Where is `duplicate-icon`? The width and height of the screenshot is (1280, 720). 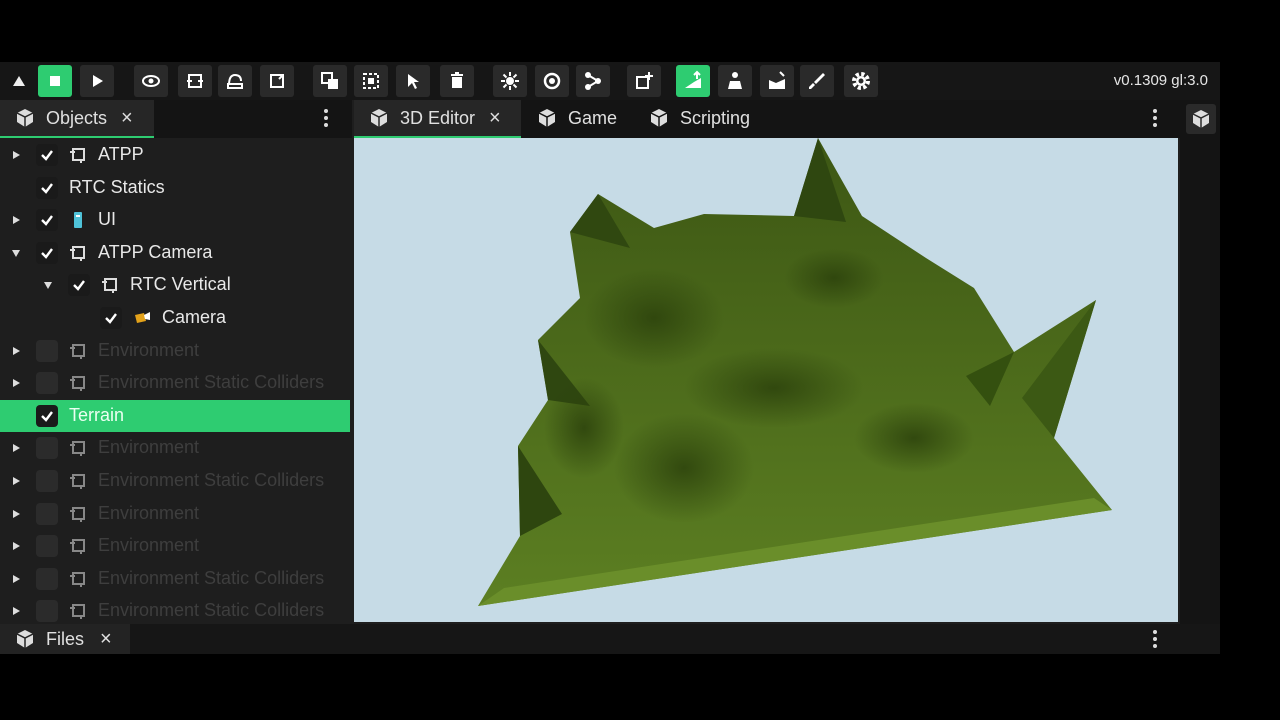
duplicate-icon is located at coordinates (330, 81).